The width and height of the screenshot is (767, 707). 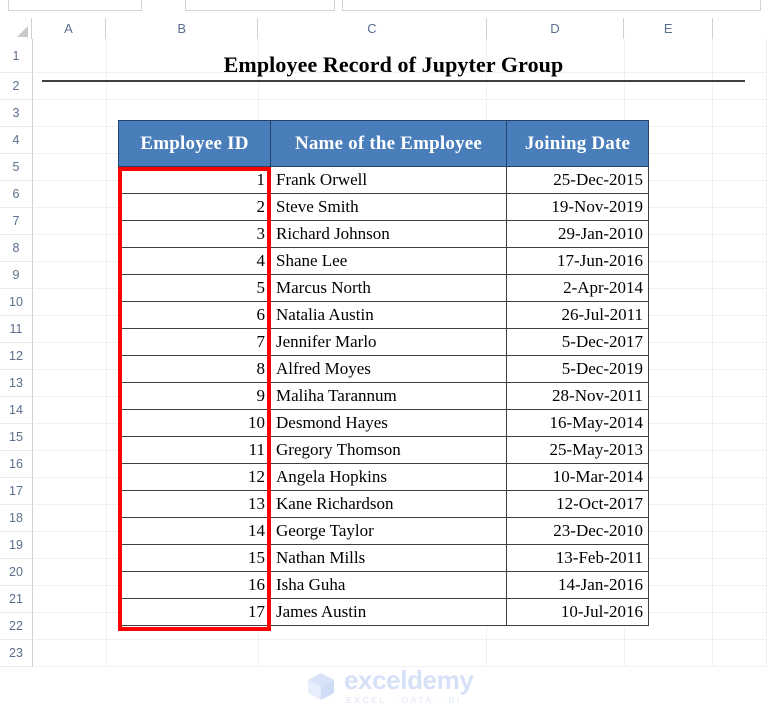 What do you see at coordinates (388, 423) in the screenshot?
I see `cell-employee-name: Desmond Hayes` at bounding box center [388, 423].